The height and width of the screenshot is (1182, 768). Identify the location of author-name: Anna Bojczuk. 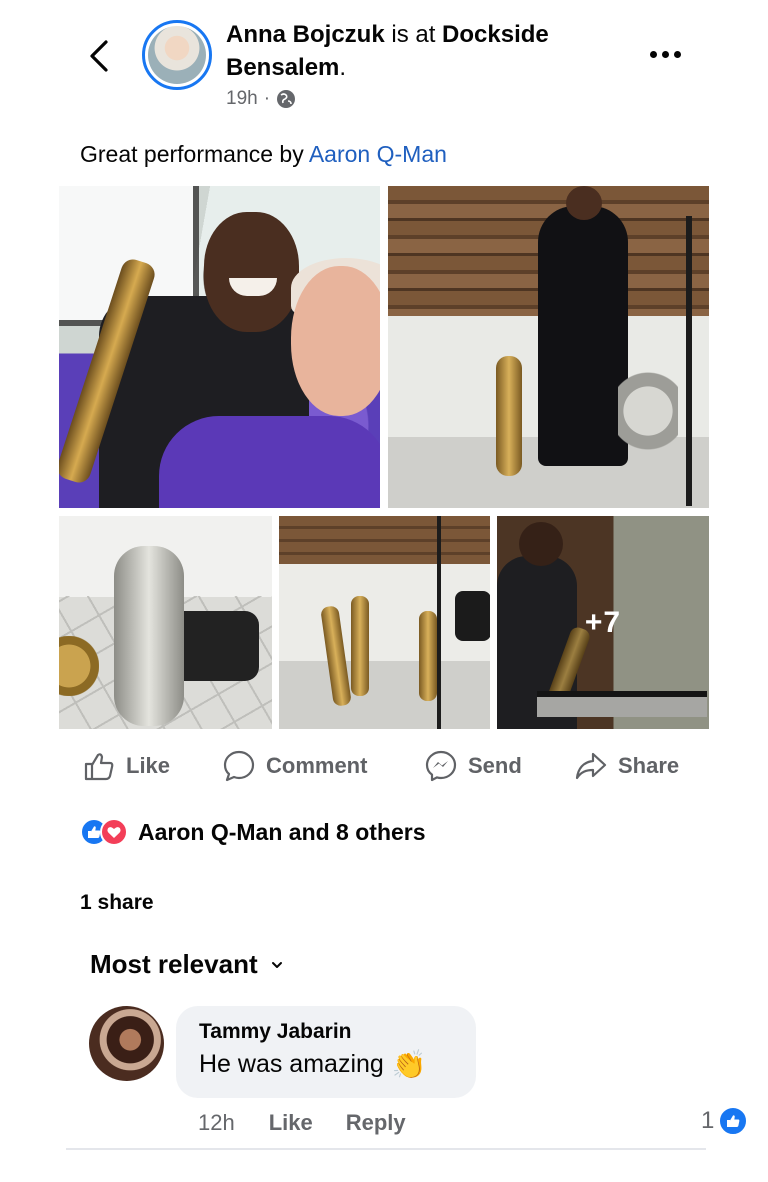
(305, 34).